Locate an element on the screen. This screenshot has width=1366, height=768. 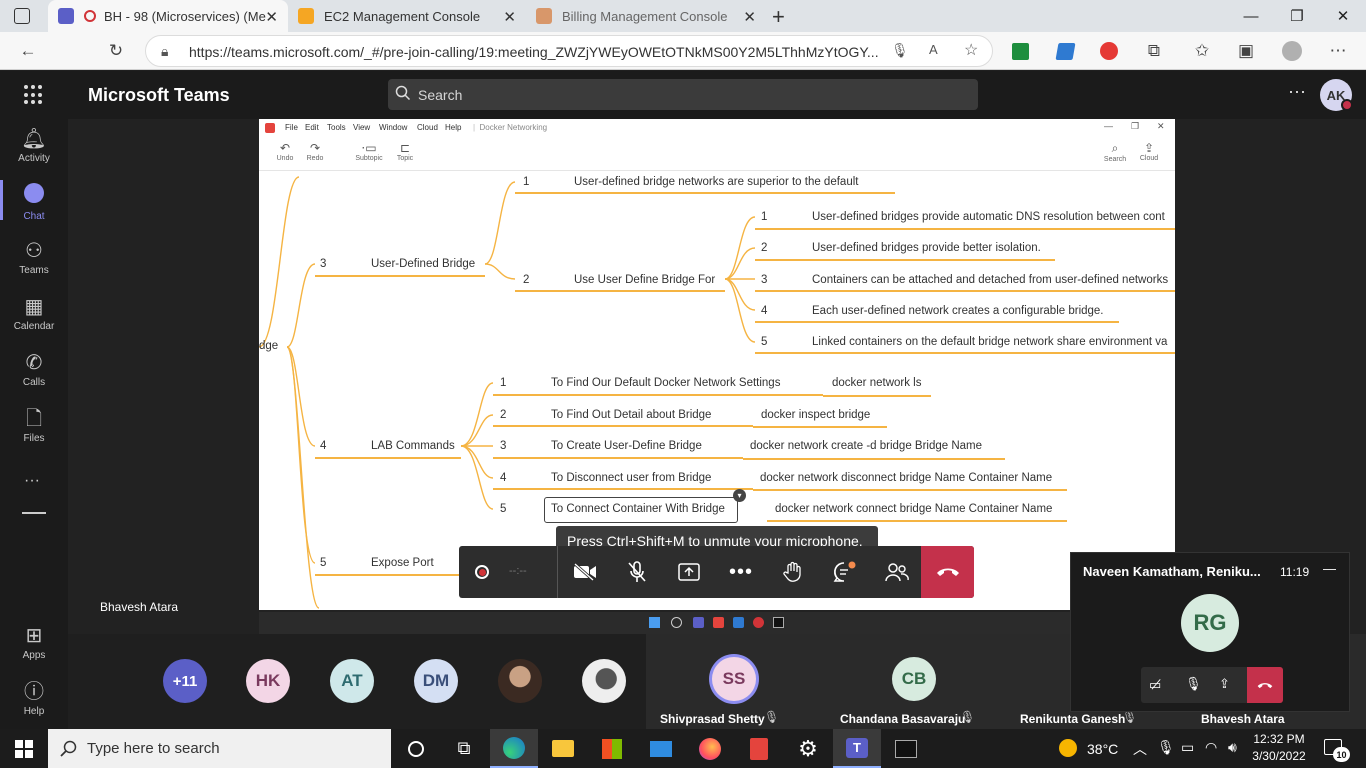
app-launcher-icon is located at coordinates (34, 95).